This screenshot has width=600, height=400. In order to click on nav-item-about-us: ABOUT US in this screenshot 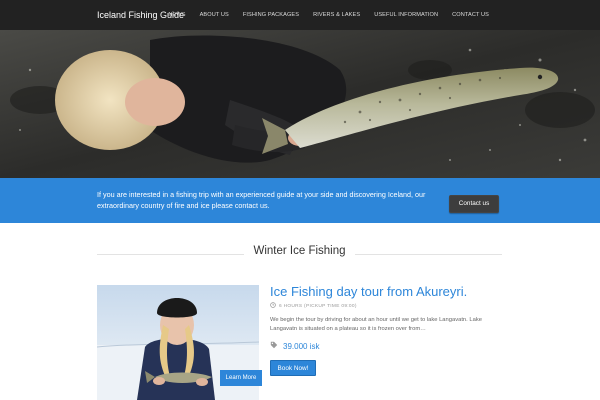, I will do `click(214, 15)`.